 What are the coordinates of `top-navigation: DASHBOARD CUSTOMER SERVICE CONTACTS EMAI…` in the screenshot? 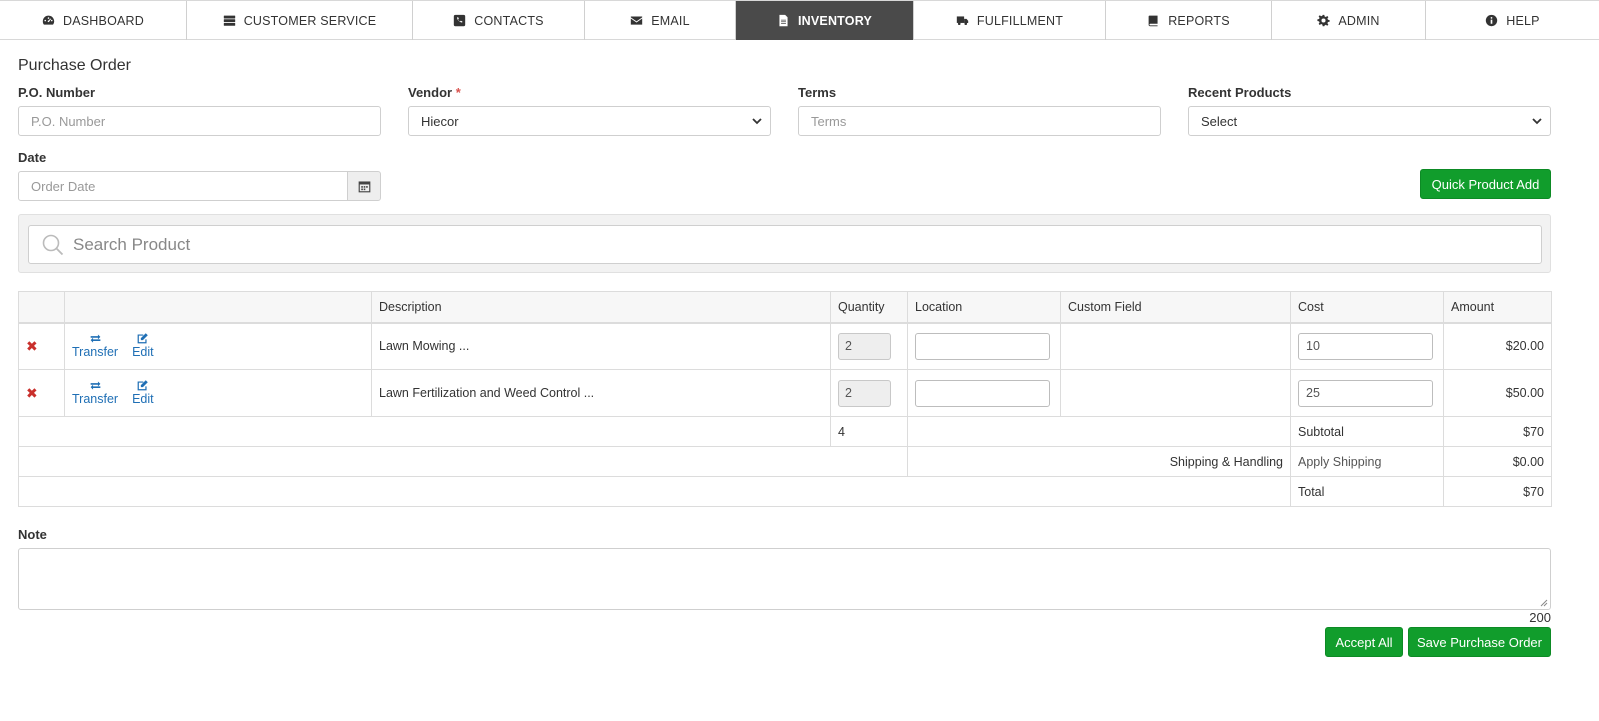 It's located at (799, 20).